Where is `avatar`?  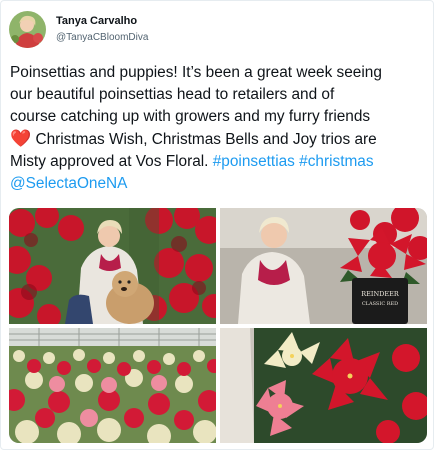
avatar is located at coordinates (27, 29).